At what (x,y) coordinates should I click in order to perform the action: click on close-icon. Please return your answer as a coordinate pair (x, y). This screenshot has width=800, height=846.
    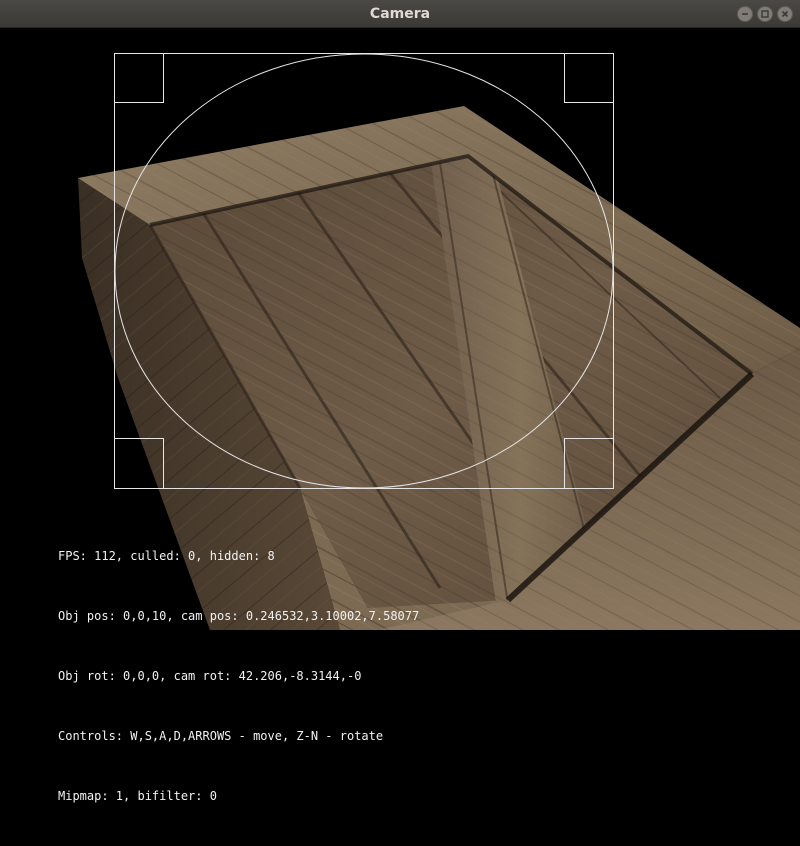
    Looking at the image, I should click on (785, 14).